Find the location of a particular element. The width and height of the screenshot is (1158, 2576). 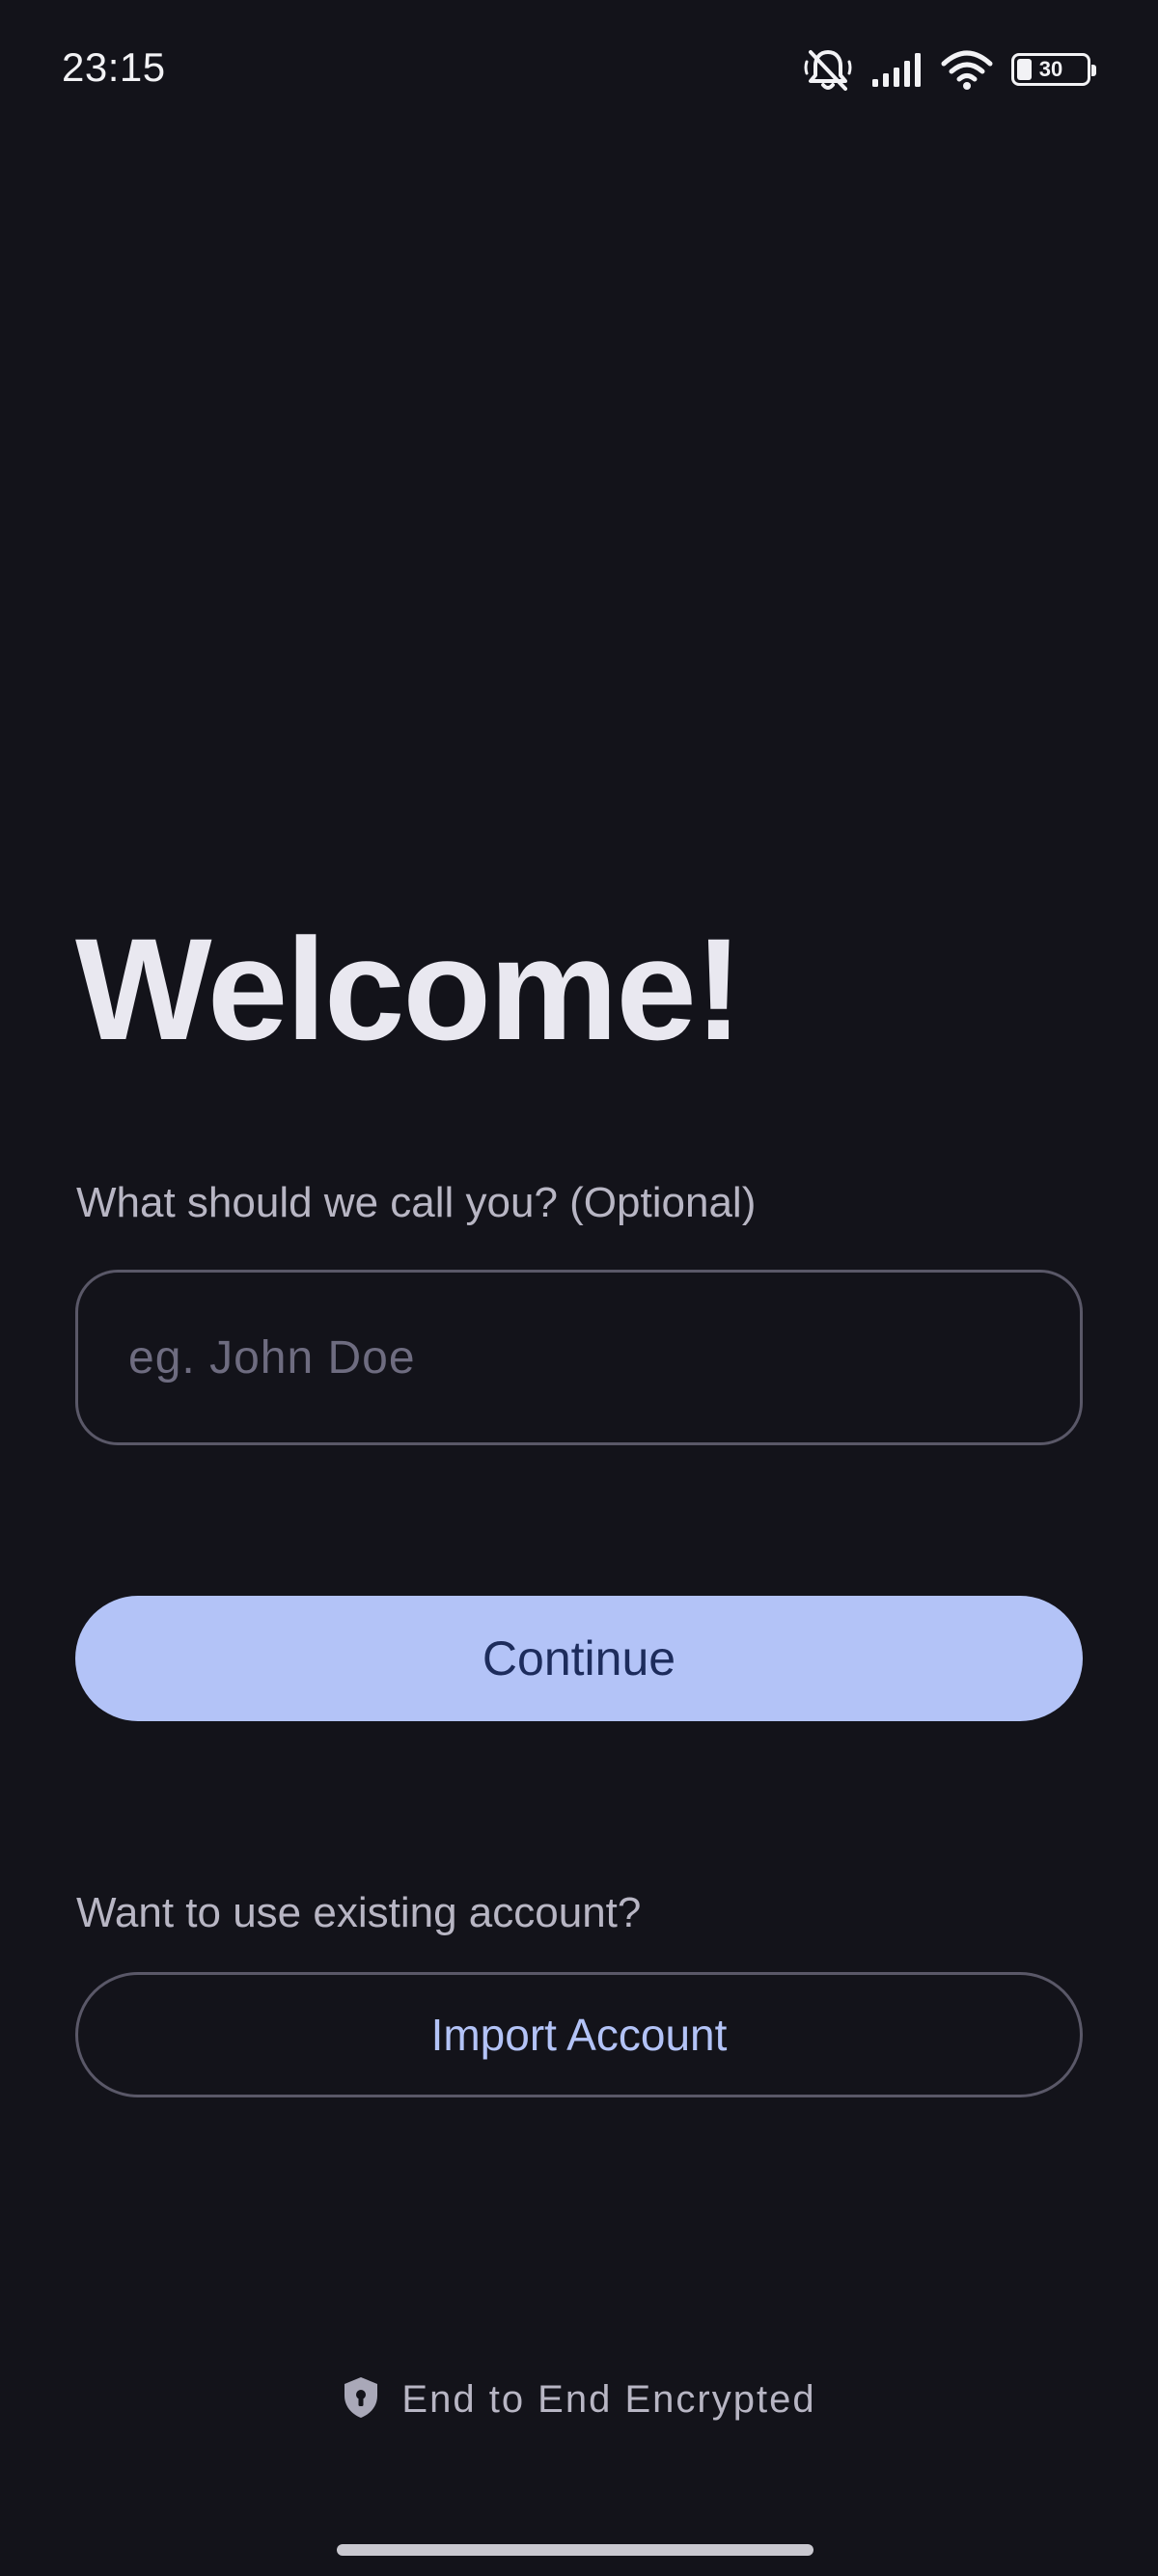

import-account-button: Import Account is located at coordinates (579, 2035).